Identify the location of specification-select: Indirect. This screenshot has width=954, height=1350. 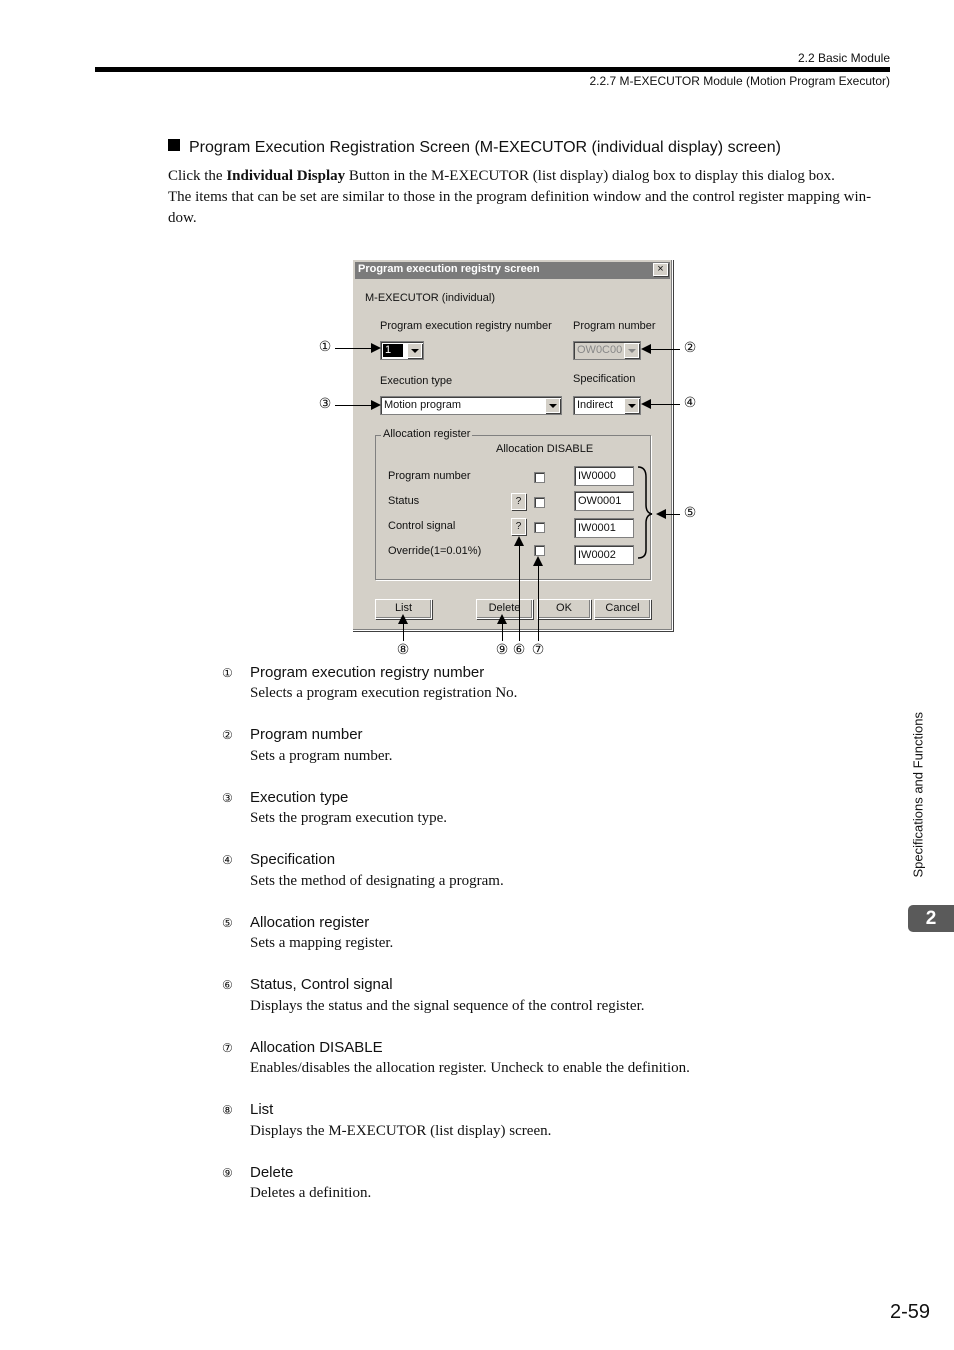
(607, 405).